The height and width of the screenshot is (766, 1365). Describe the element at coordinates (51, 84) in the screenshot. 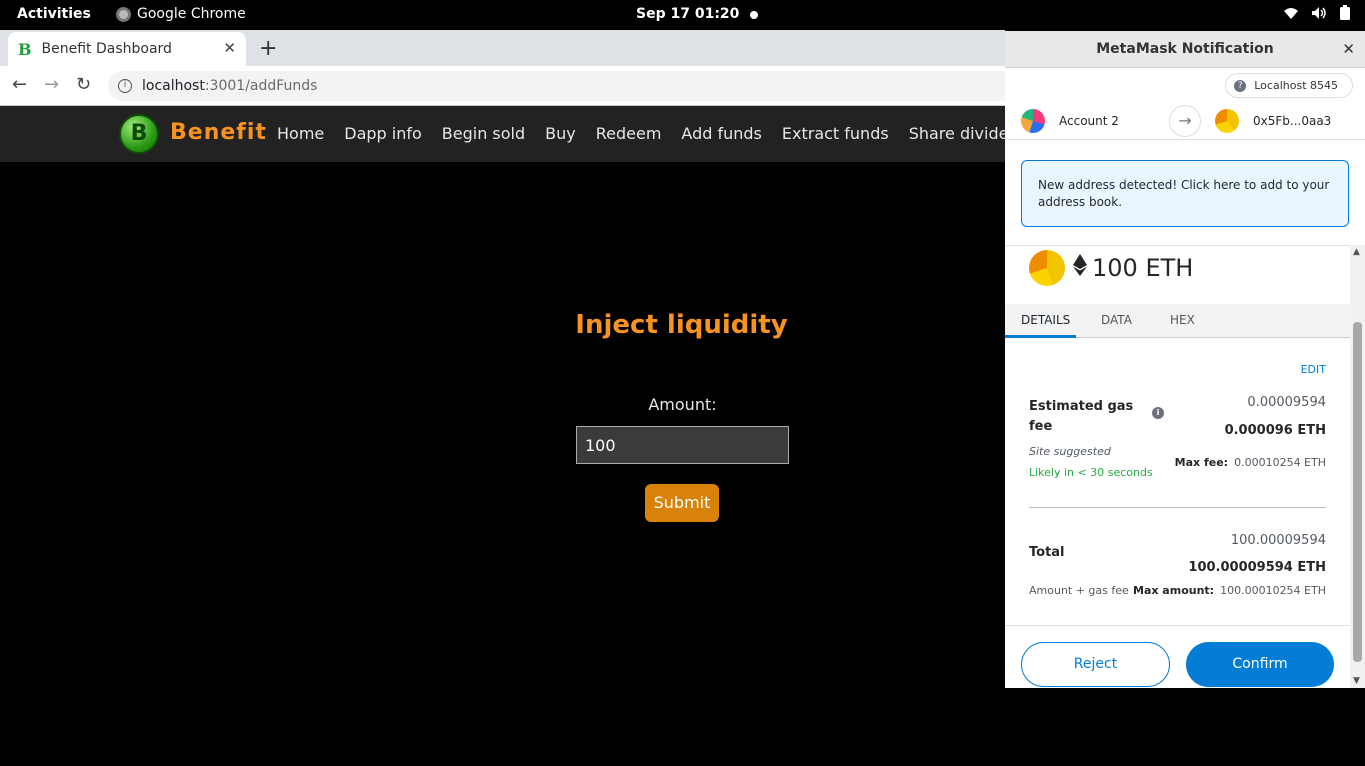

I see `forward-icon: →` at that location.